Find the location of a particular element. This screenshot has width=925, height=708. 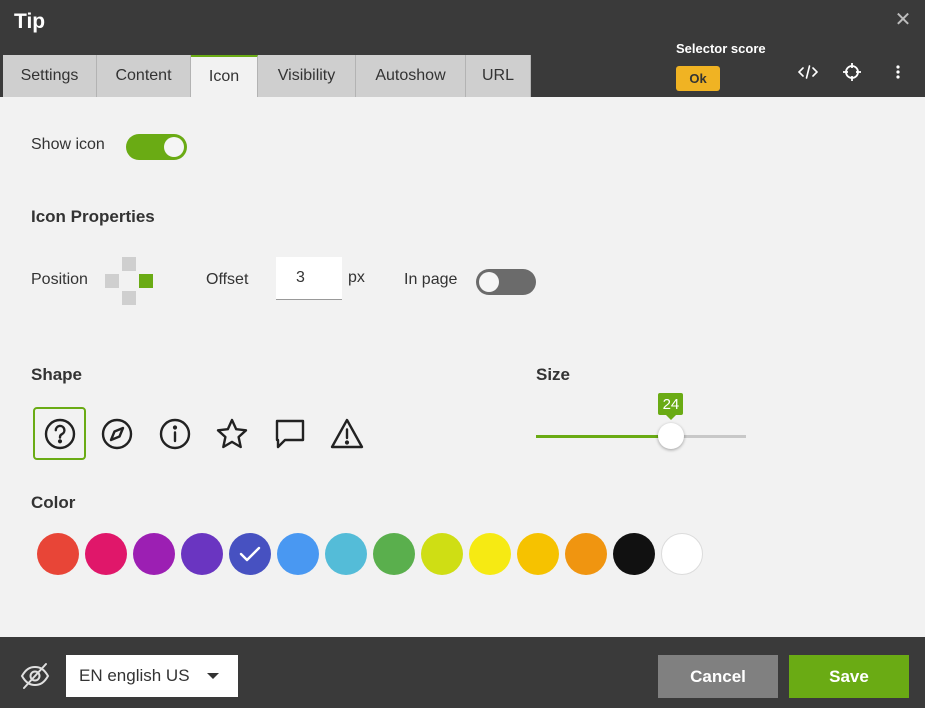

offset-input is located at coordinates (309, 278).